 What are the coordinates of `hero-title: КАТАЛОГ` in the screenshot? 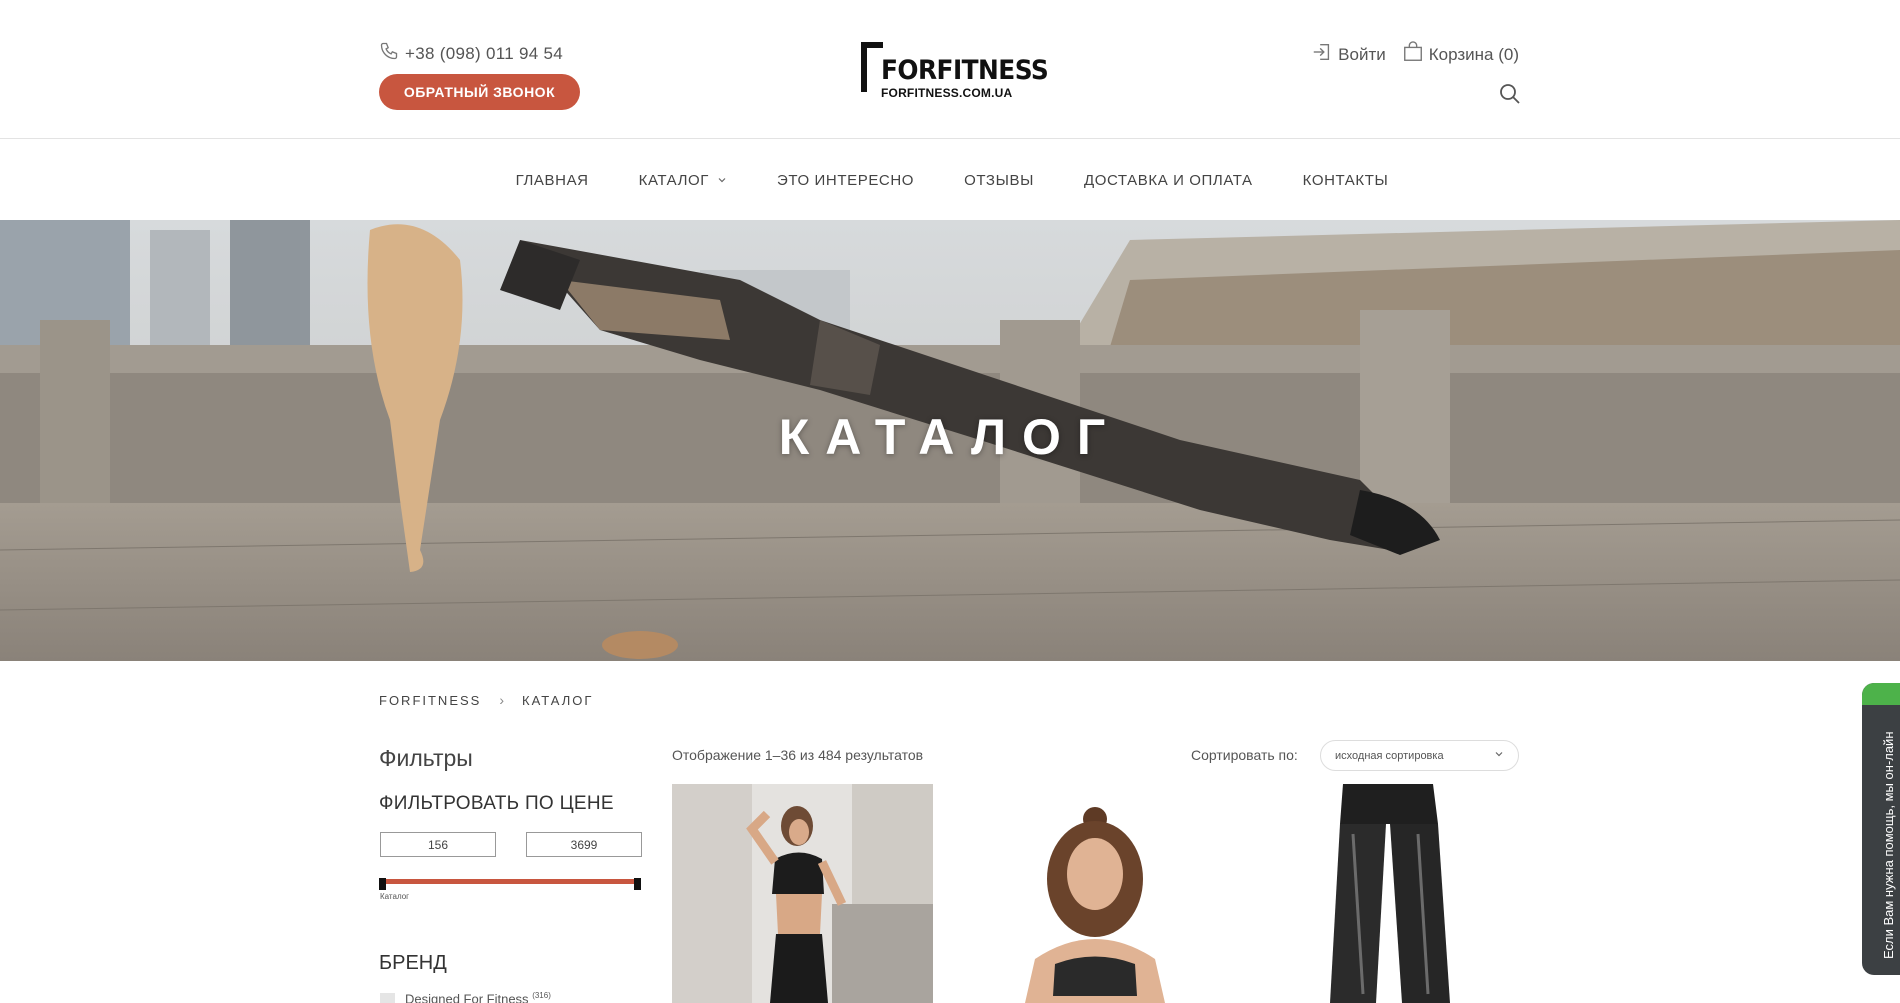 It's located at (950, 437).